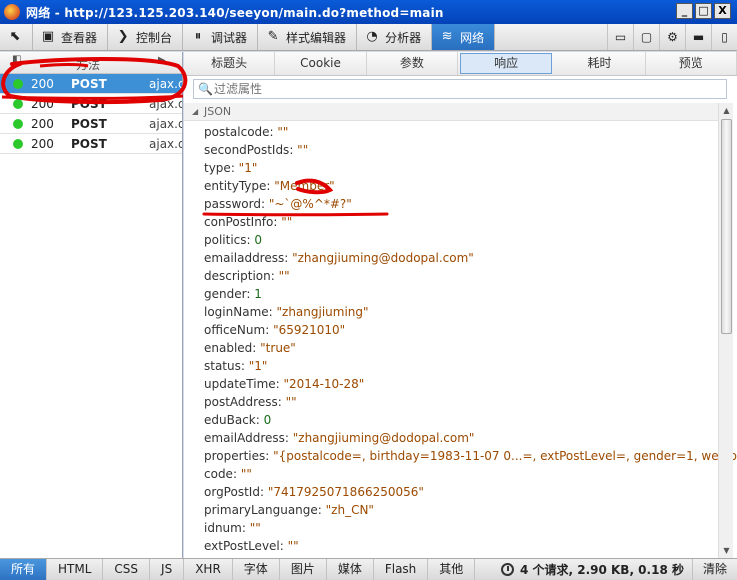  I want to click on tab-debugger: ⏸ 调试器, so click(221, 37).